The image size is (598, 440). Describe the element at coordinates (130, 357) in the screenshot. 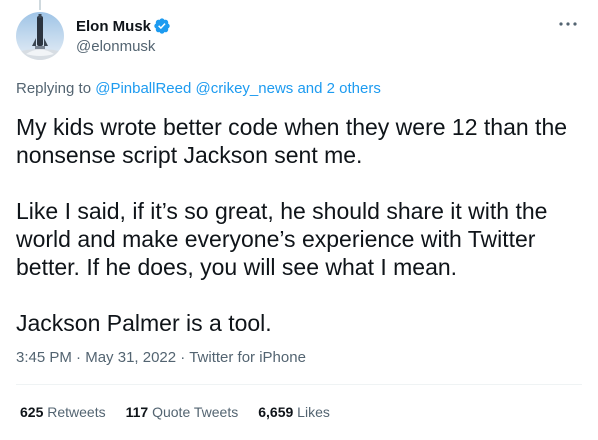

I see `tweet-date: May 31, 2022` at that location.